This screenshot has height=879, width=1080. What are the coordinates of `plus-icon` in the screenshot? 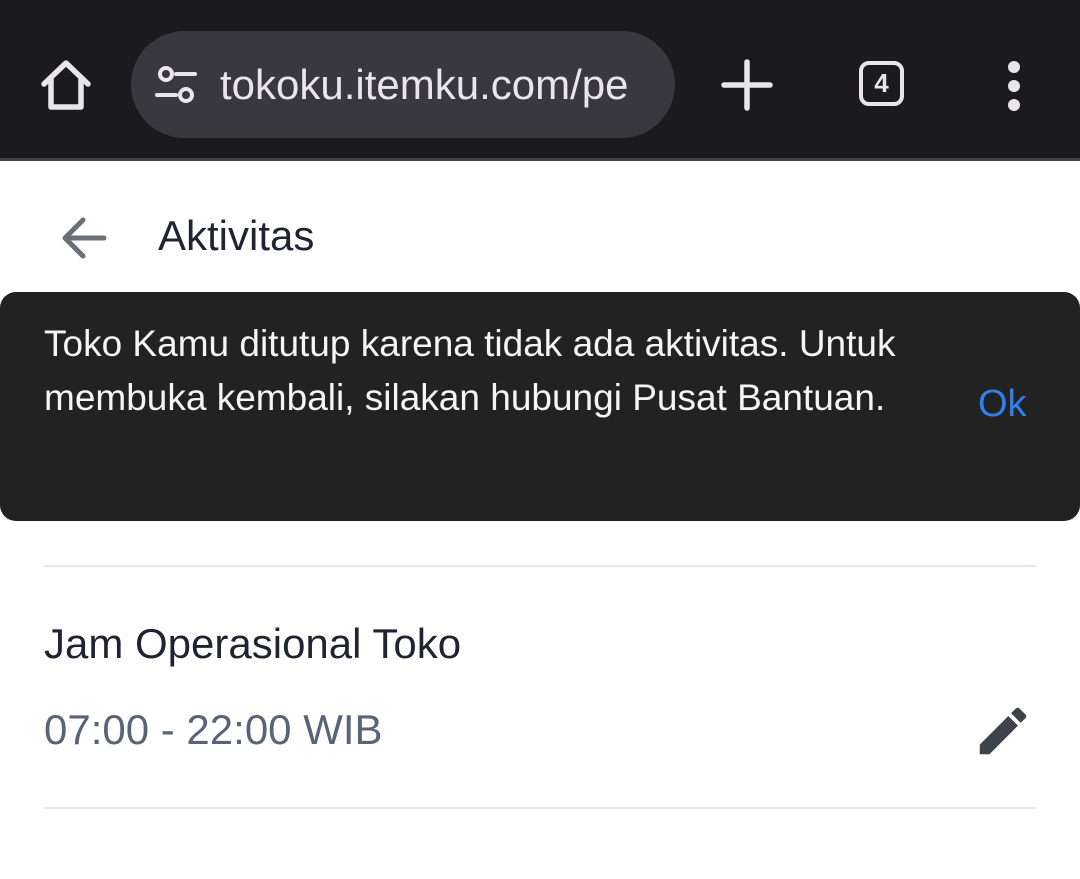 It's located at (747, 85).